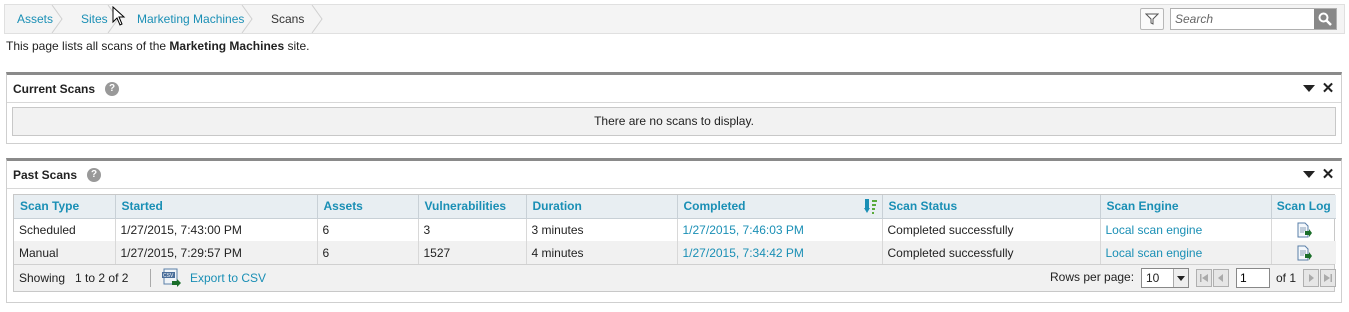  What do you see at coordinates (1303, 207) in the screenshot?
I see `column-header-scan-log: Scan Log` at bounding box center [1303, 207].